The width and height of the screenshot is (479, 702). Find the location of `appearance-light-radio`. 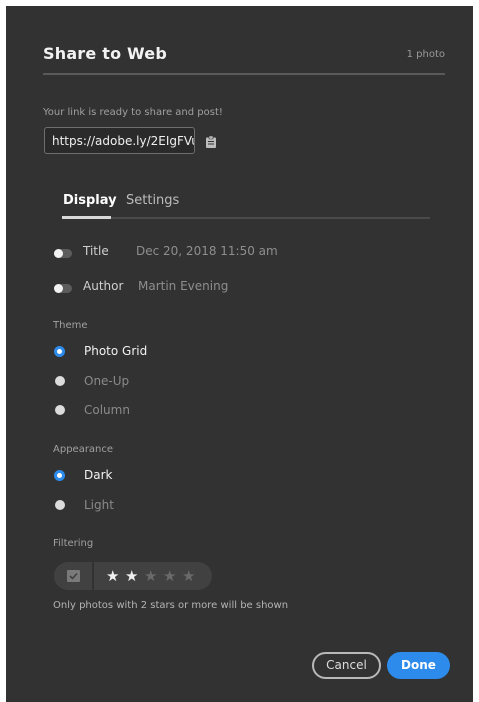

appearance-light-radio is located at coordinates (60, 505).